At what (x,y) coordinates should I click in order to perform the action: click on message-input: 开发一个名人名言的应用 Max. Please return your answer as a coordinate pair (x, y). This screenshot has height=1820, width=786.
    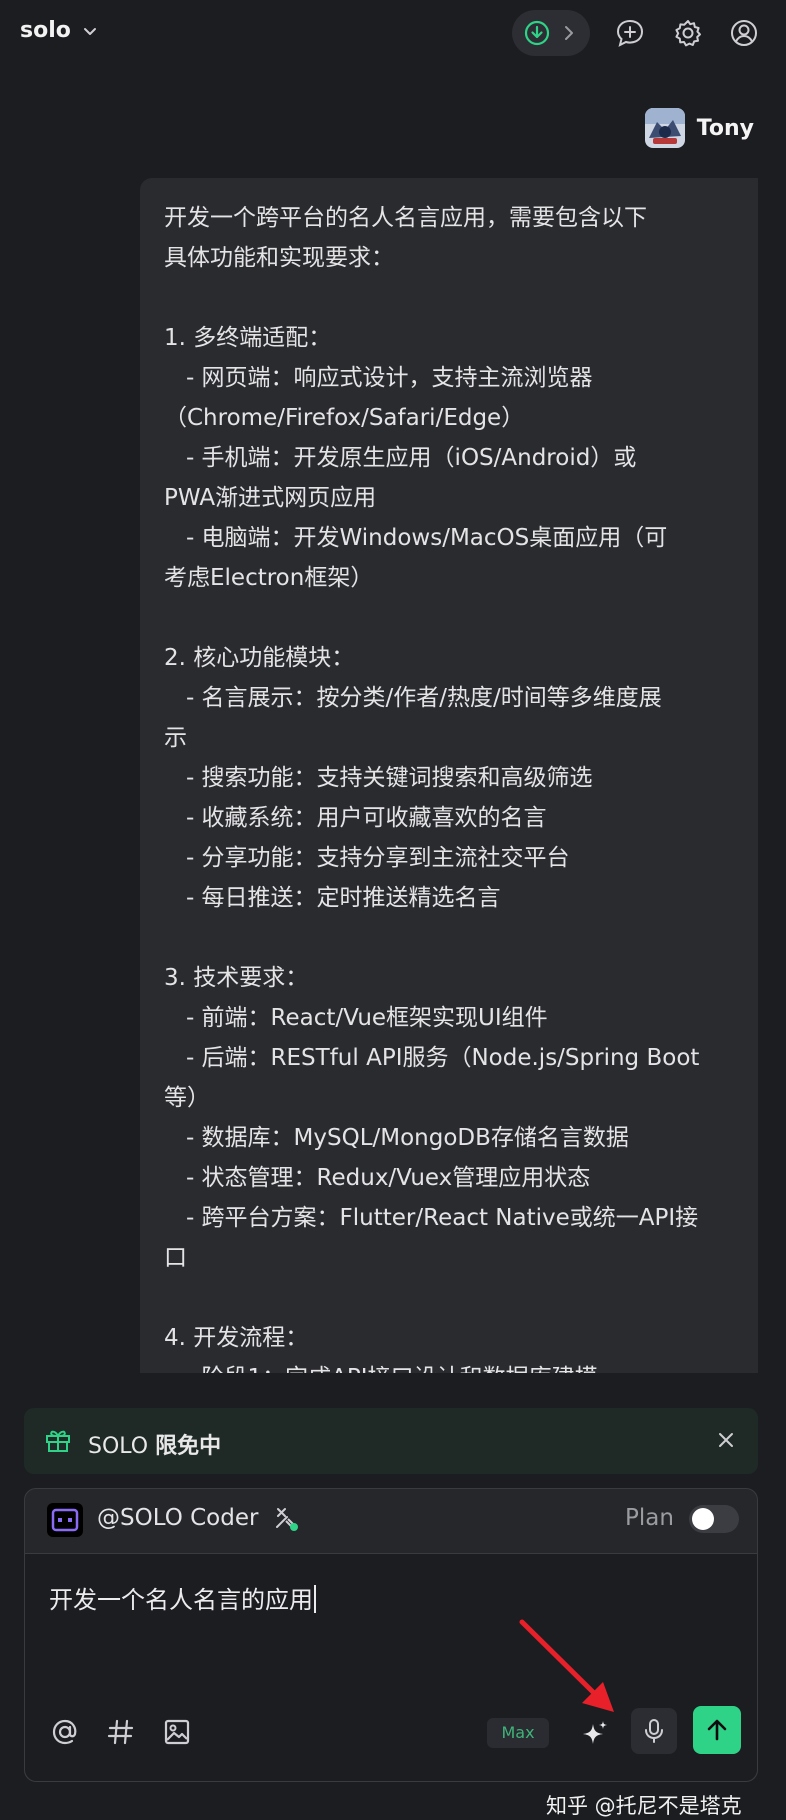
    Looking at the image, I should click on (391, 1667).